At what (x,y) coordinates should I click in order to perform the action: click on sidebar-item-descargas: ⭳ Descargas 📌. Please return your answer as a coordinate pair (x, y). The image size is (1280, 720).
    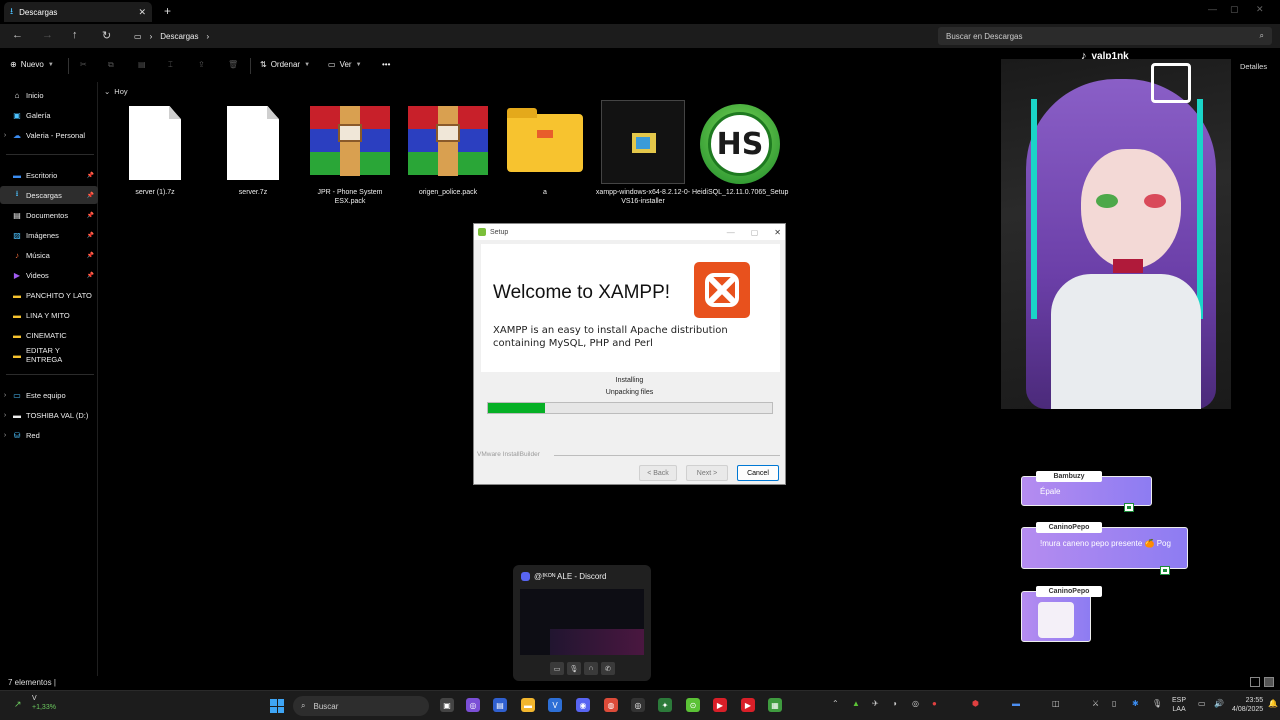
    Looking at the image, I should click on (49, 195).